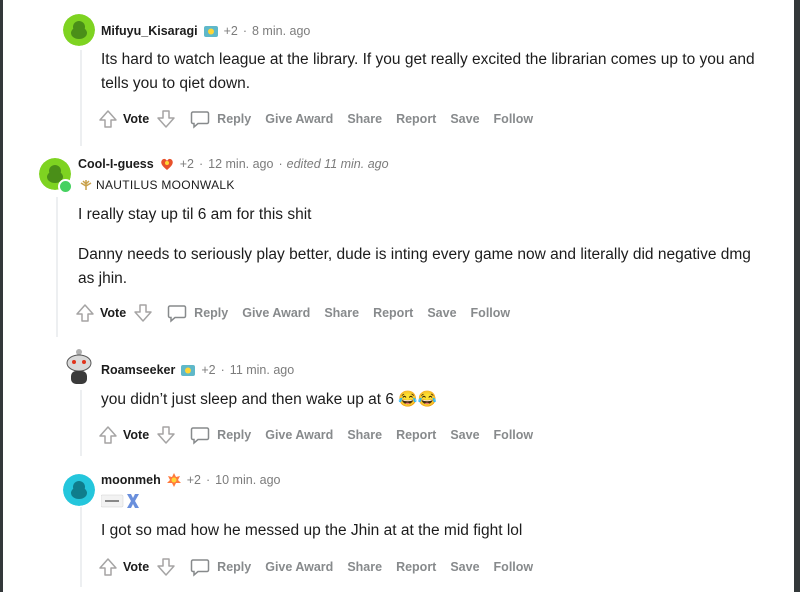 The width and height of the screenshot is (800, 592). Describe the element at coordinates (131, 480) in the screenshot. I see `username: moonmeh` at that location.